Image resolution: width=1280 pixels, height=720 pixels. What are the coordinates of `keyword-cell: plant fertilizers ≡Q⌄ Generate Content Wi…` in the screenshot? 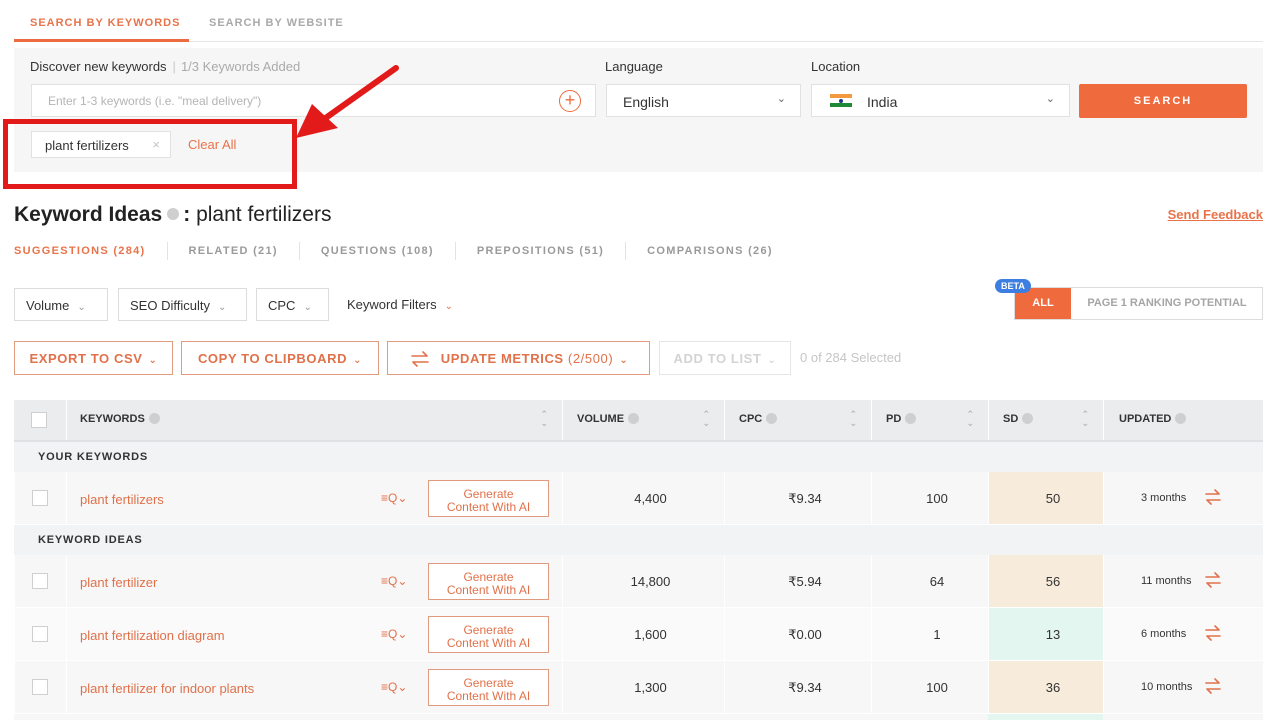 It's located at (314, 498).